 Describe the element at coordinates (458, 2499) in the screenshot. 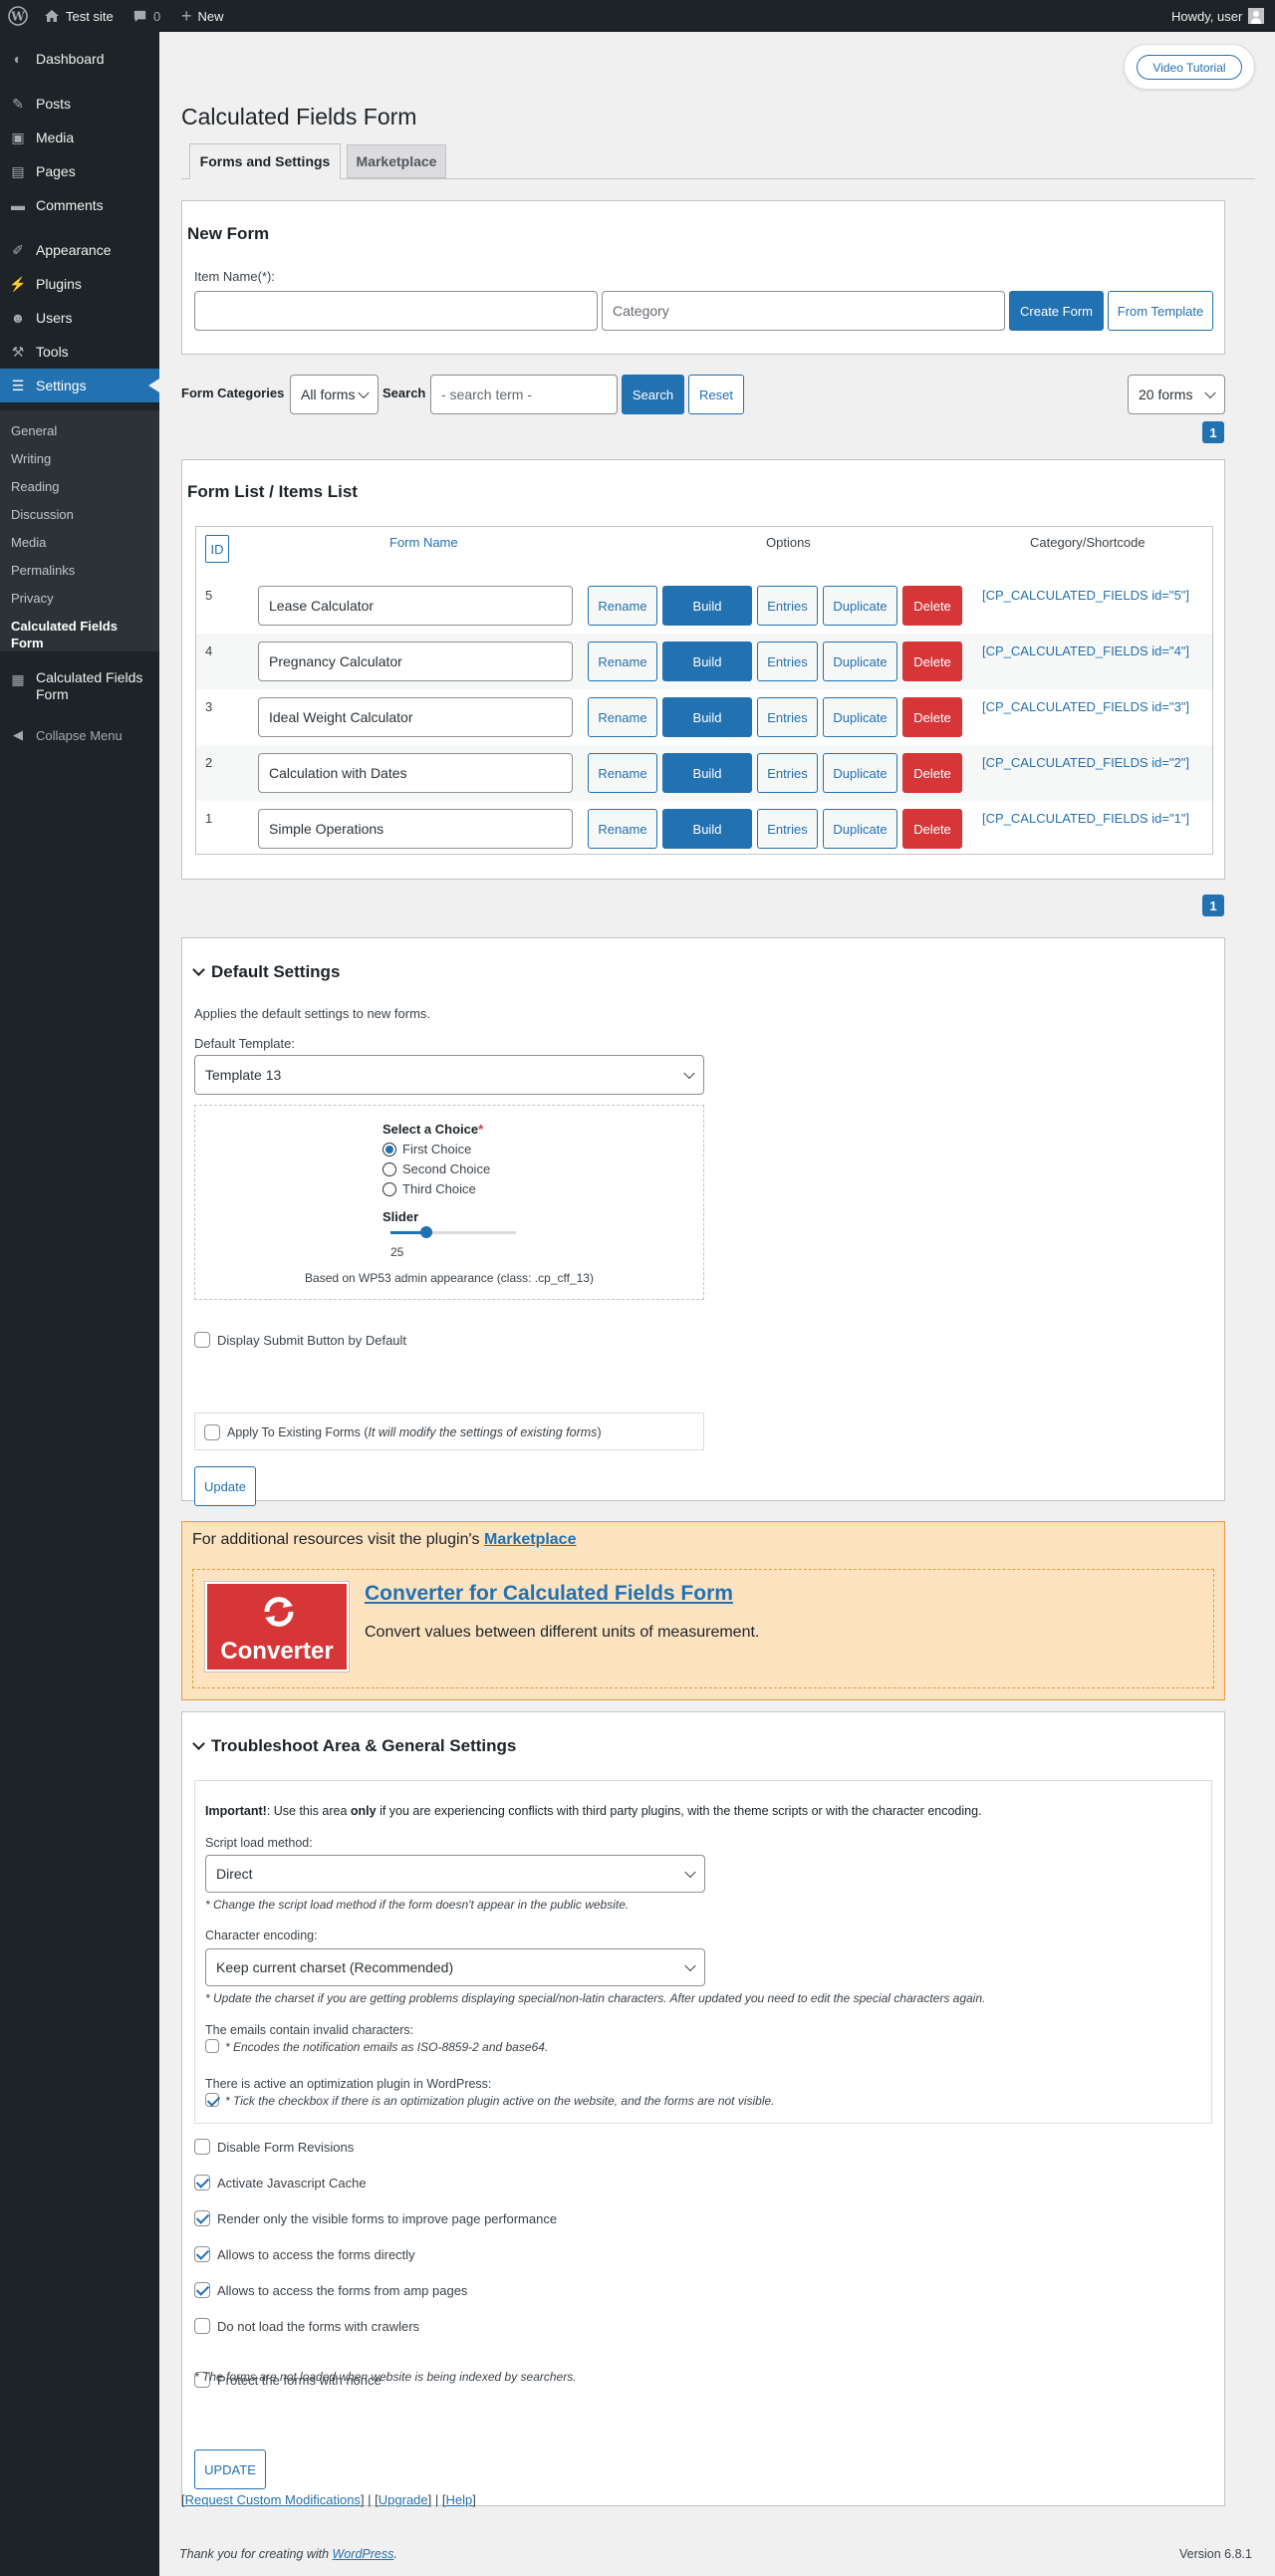

I see `help-link: Help` at that location.